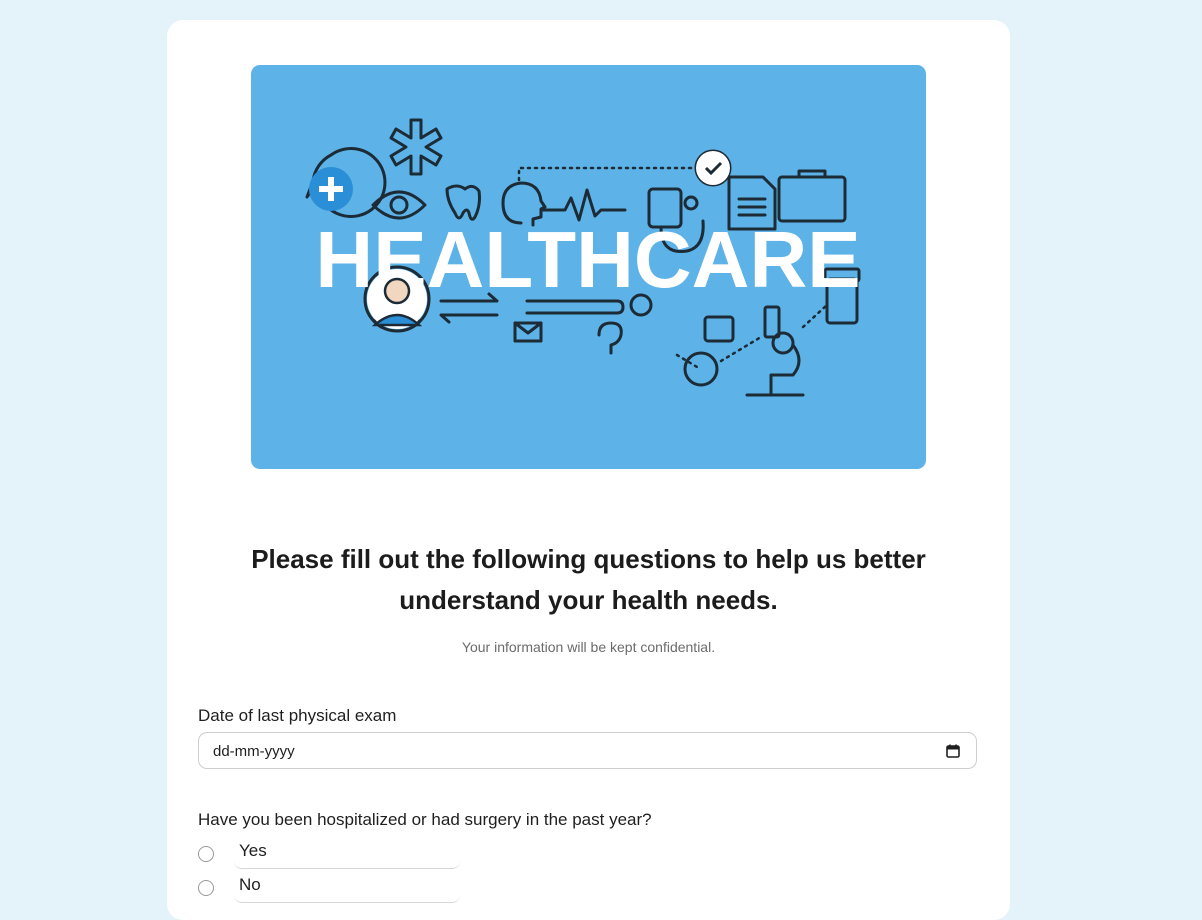 This screenshot has width=1202, height=920. What do you see at coordinates (610, 338) in the screenshot?
I see `question-icon` at bounding box center [610, 338].